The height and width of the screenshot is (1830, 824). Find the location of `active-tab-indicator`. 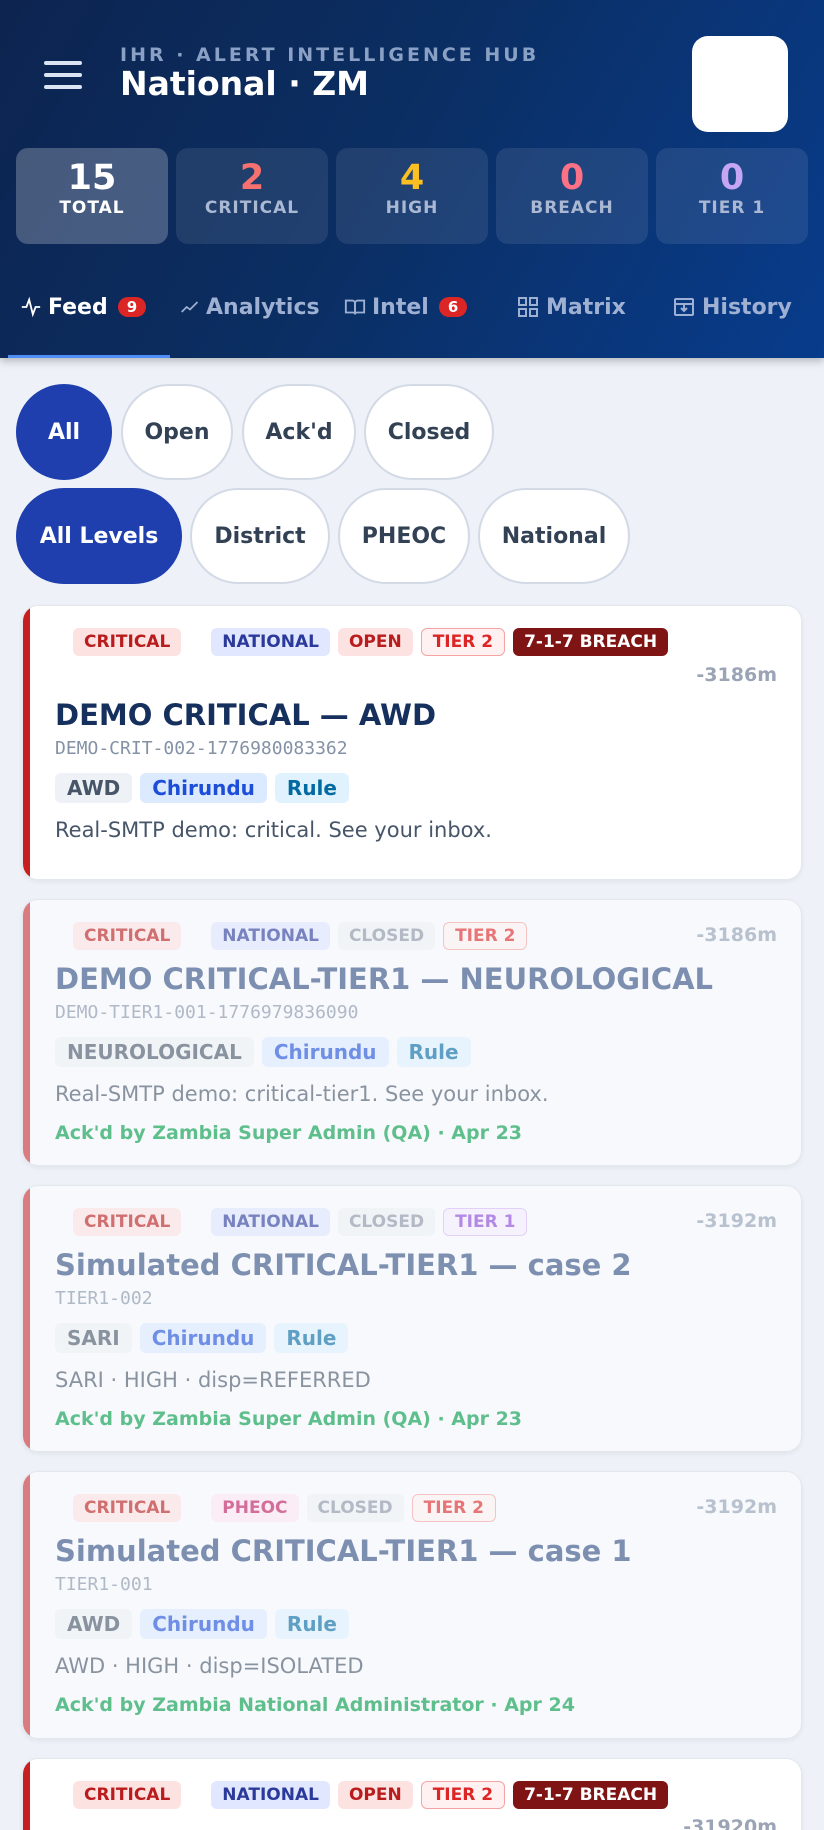

active-tab-indicator is located at coordinates (89, 356).